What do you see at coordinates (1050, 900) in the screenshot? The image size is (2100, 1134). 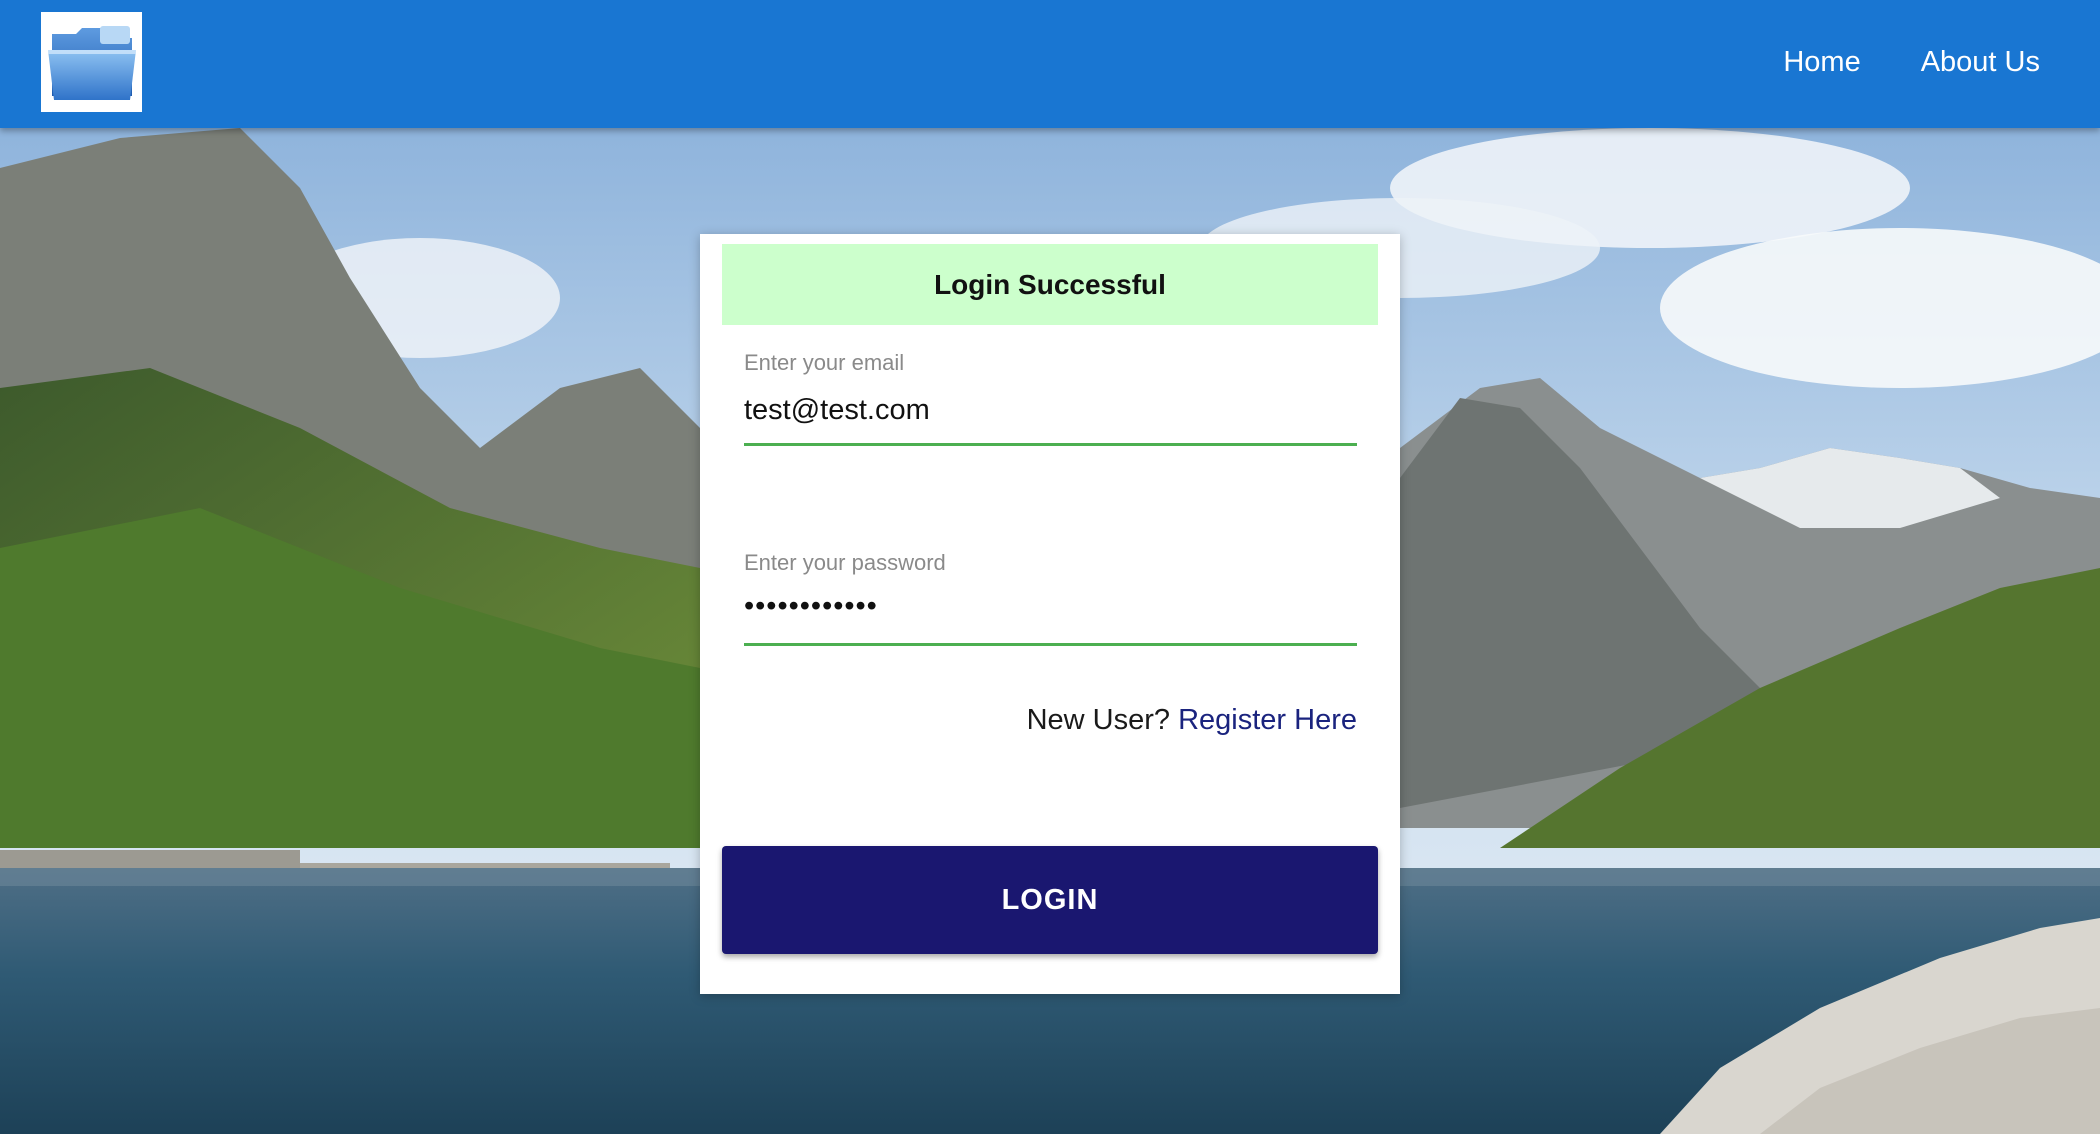 I see `login-button: LOGIN` at bounding box center [1050, 900].